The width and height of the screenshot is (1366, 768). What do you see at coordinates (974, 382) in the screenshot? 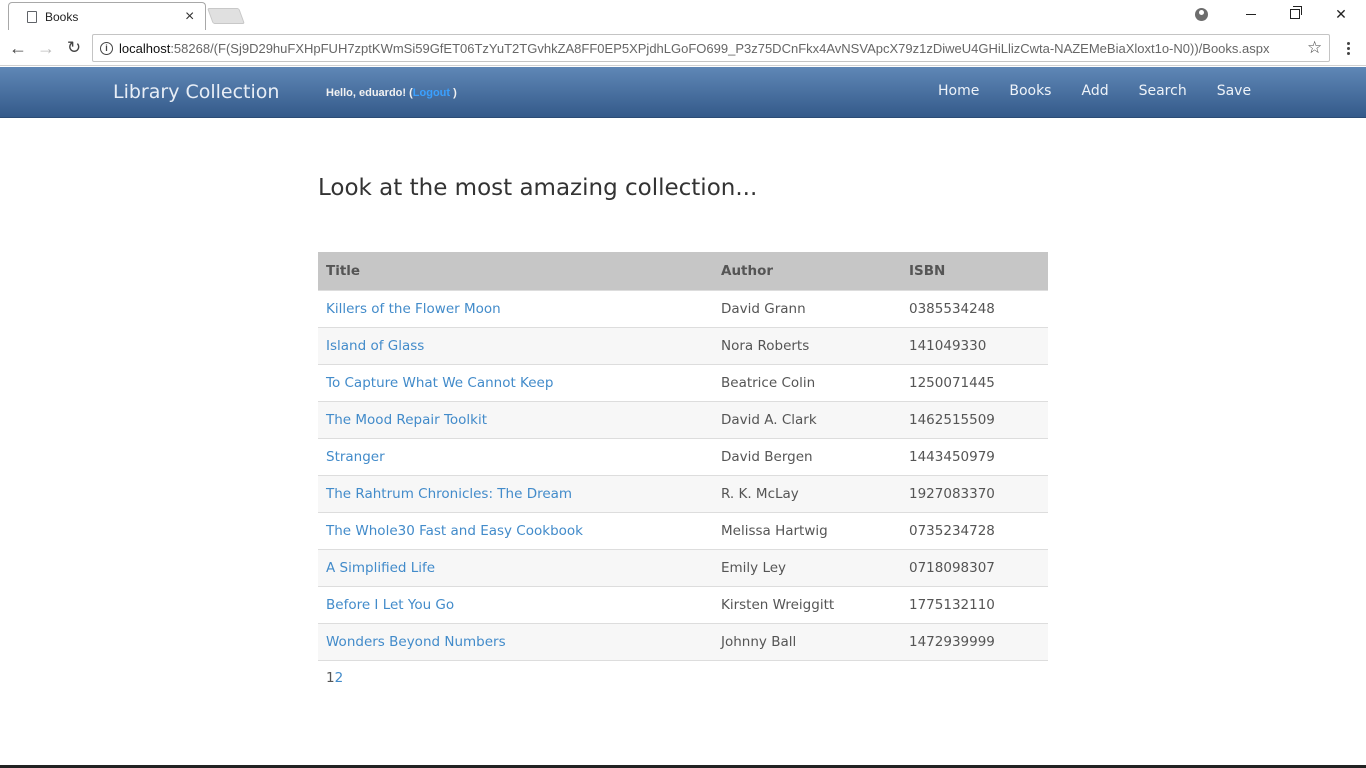
I see `isbn-cell: 1250071445` at bounding box center [974, 382].